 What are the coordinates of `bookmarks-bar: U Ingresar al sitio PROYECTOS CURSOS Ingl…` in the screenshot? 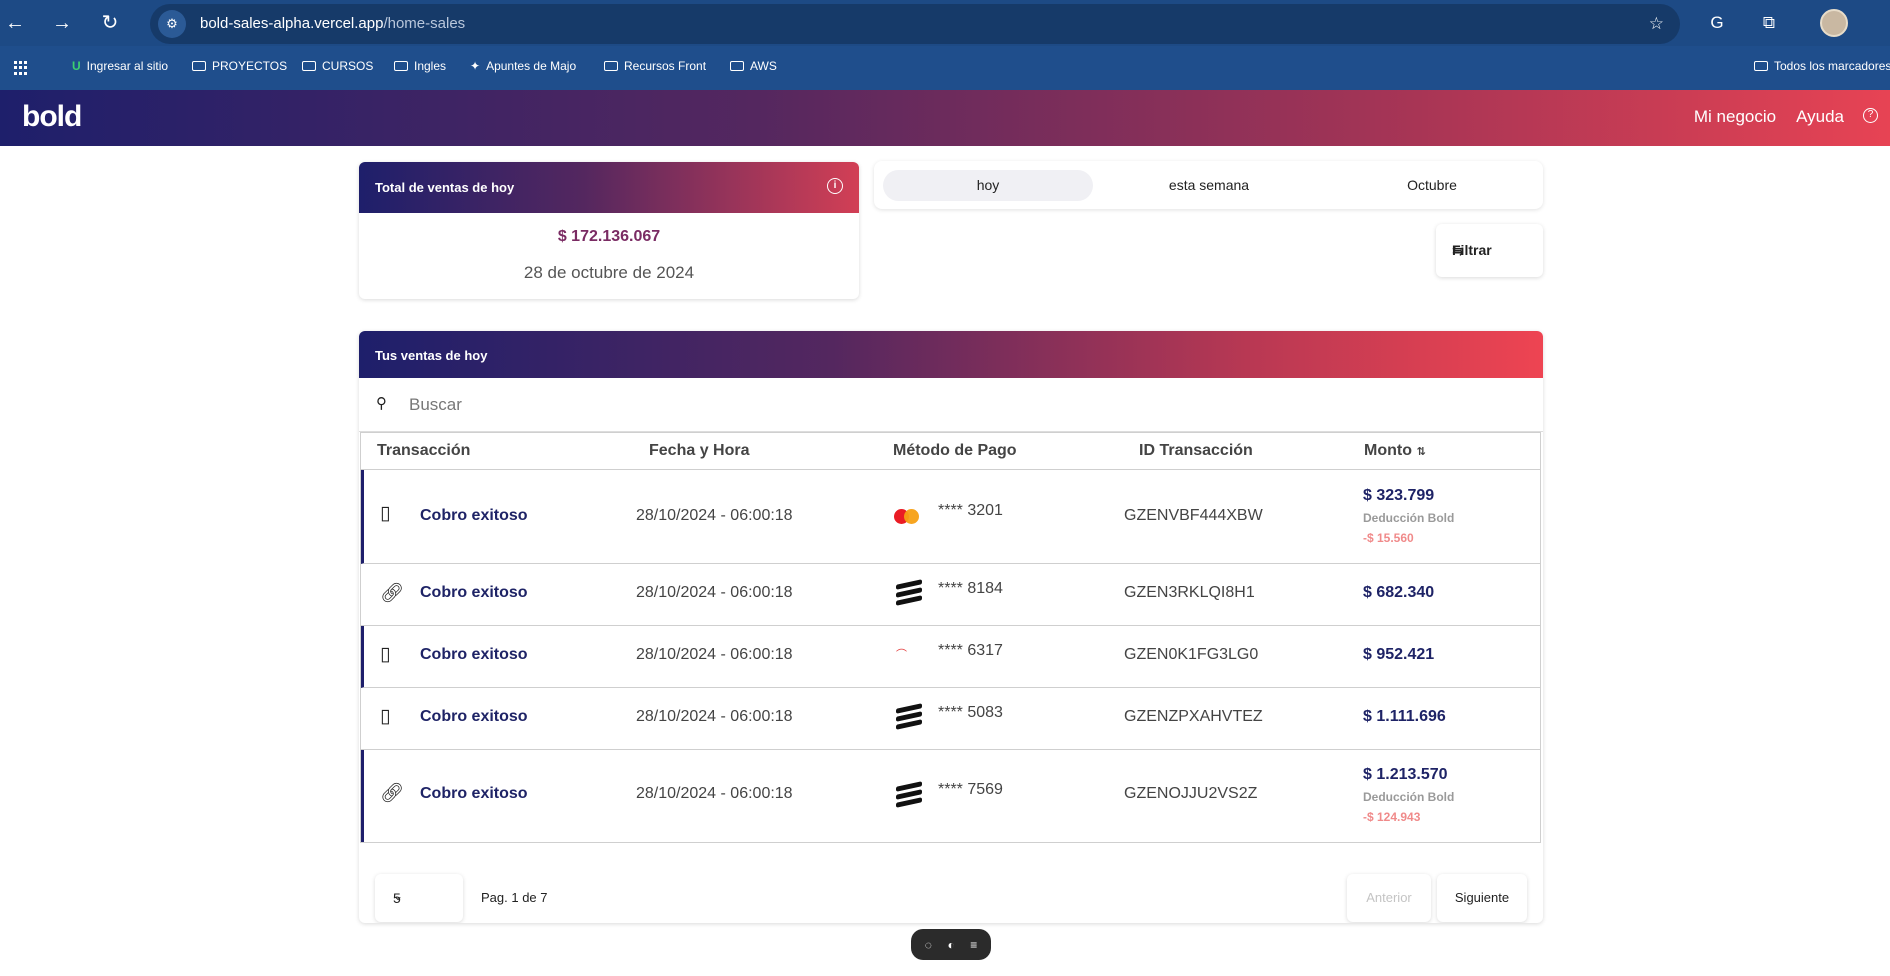 It's located at (945, 67).